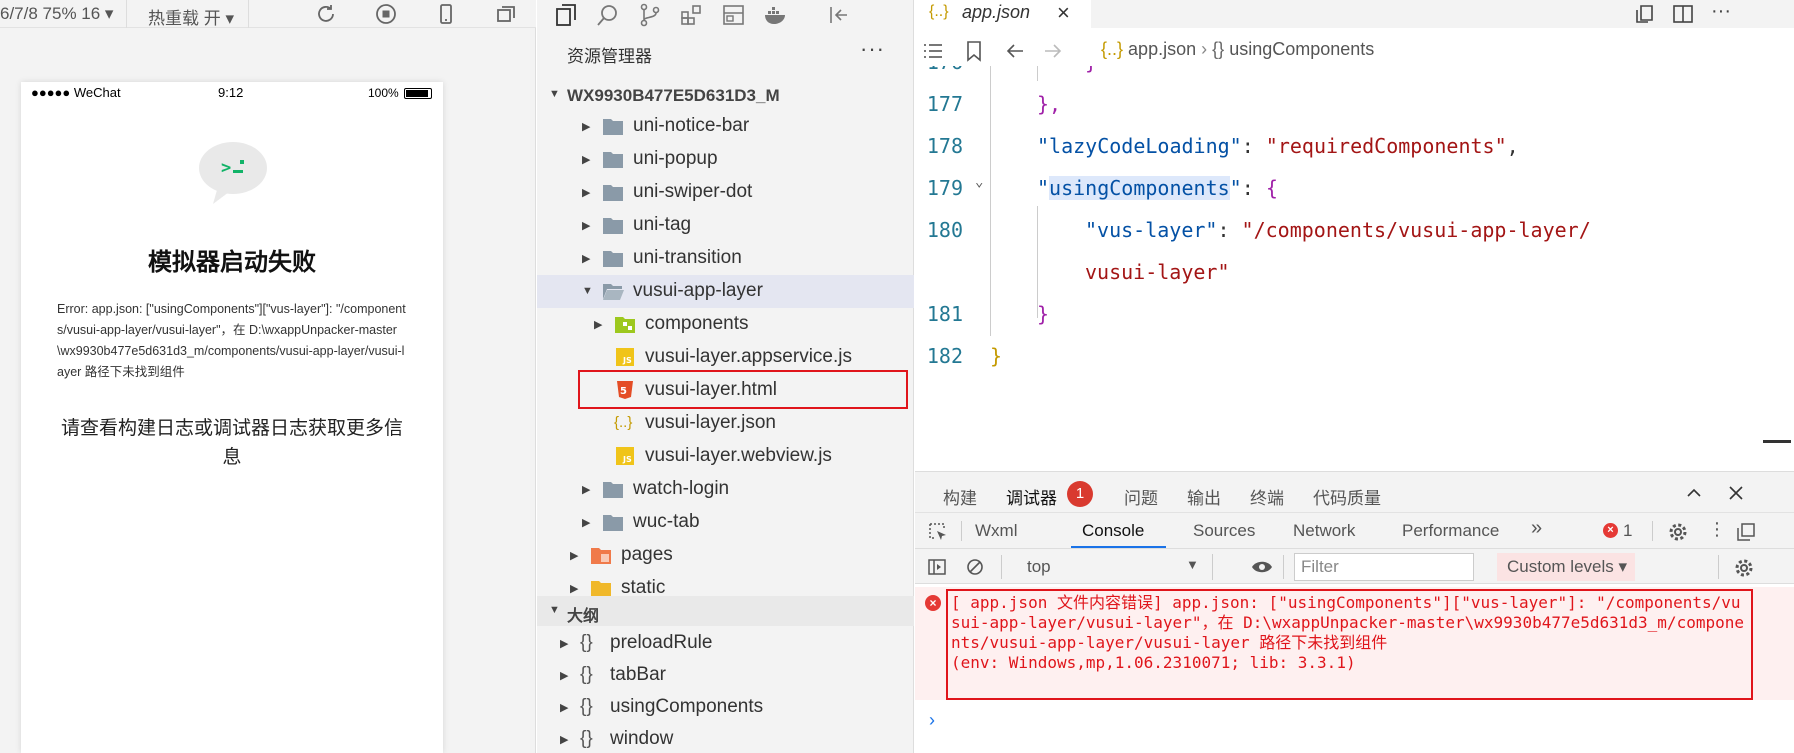  Describe the element at coordinates (725, 291) in the screenshot. I see `tree-item-vusui-app-layer: ▼ vusui-app-layer` at that location.